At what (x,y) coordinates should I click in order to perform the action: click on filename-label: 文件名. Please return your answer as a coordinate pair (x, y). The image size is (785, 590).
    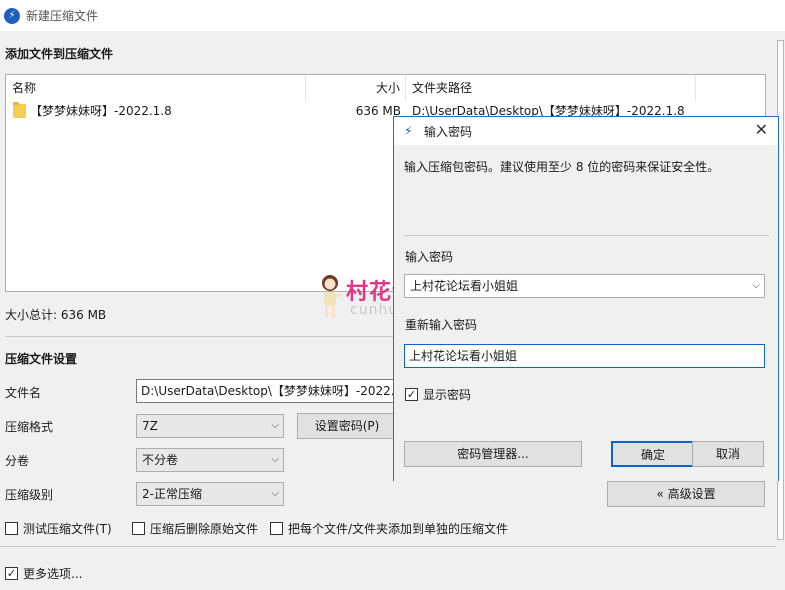
    Looking at the image, I should click on (23, 393).